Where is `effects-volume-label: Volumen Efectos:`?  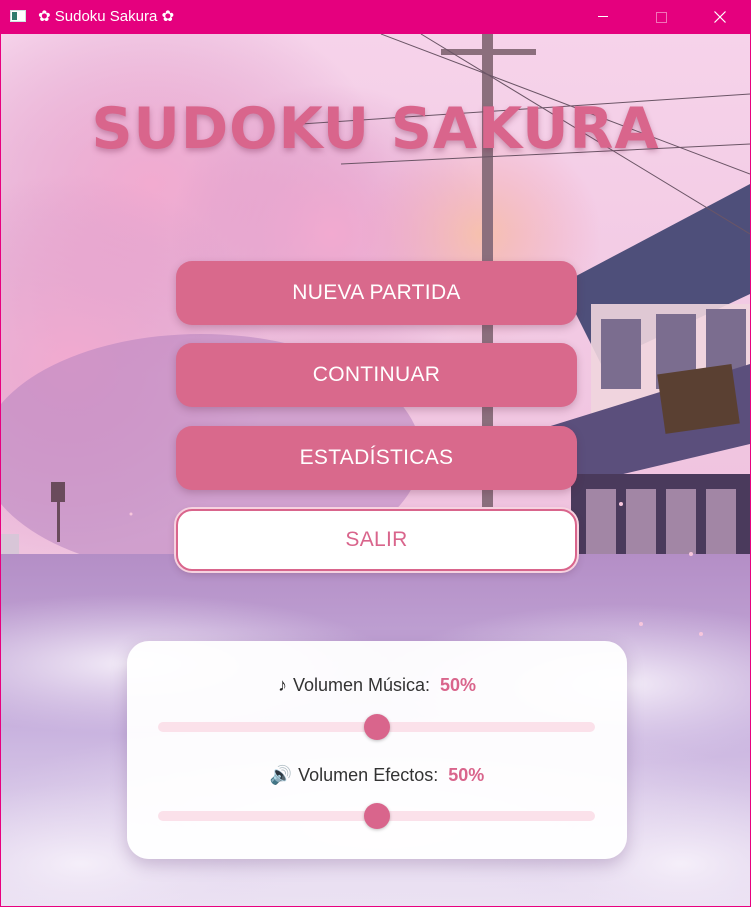
effects-volume-label: Volumen Efectos: is located at coordinates (368, 775).